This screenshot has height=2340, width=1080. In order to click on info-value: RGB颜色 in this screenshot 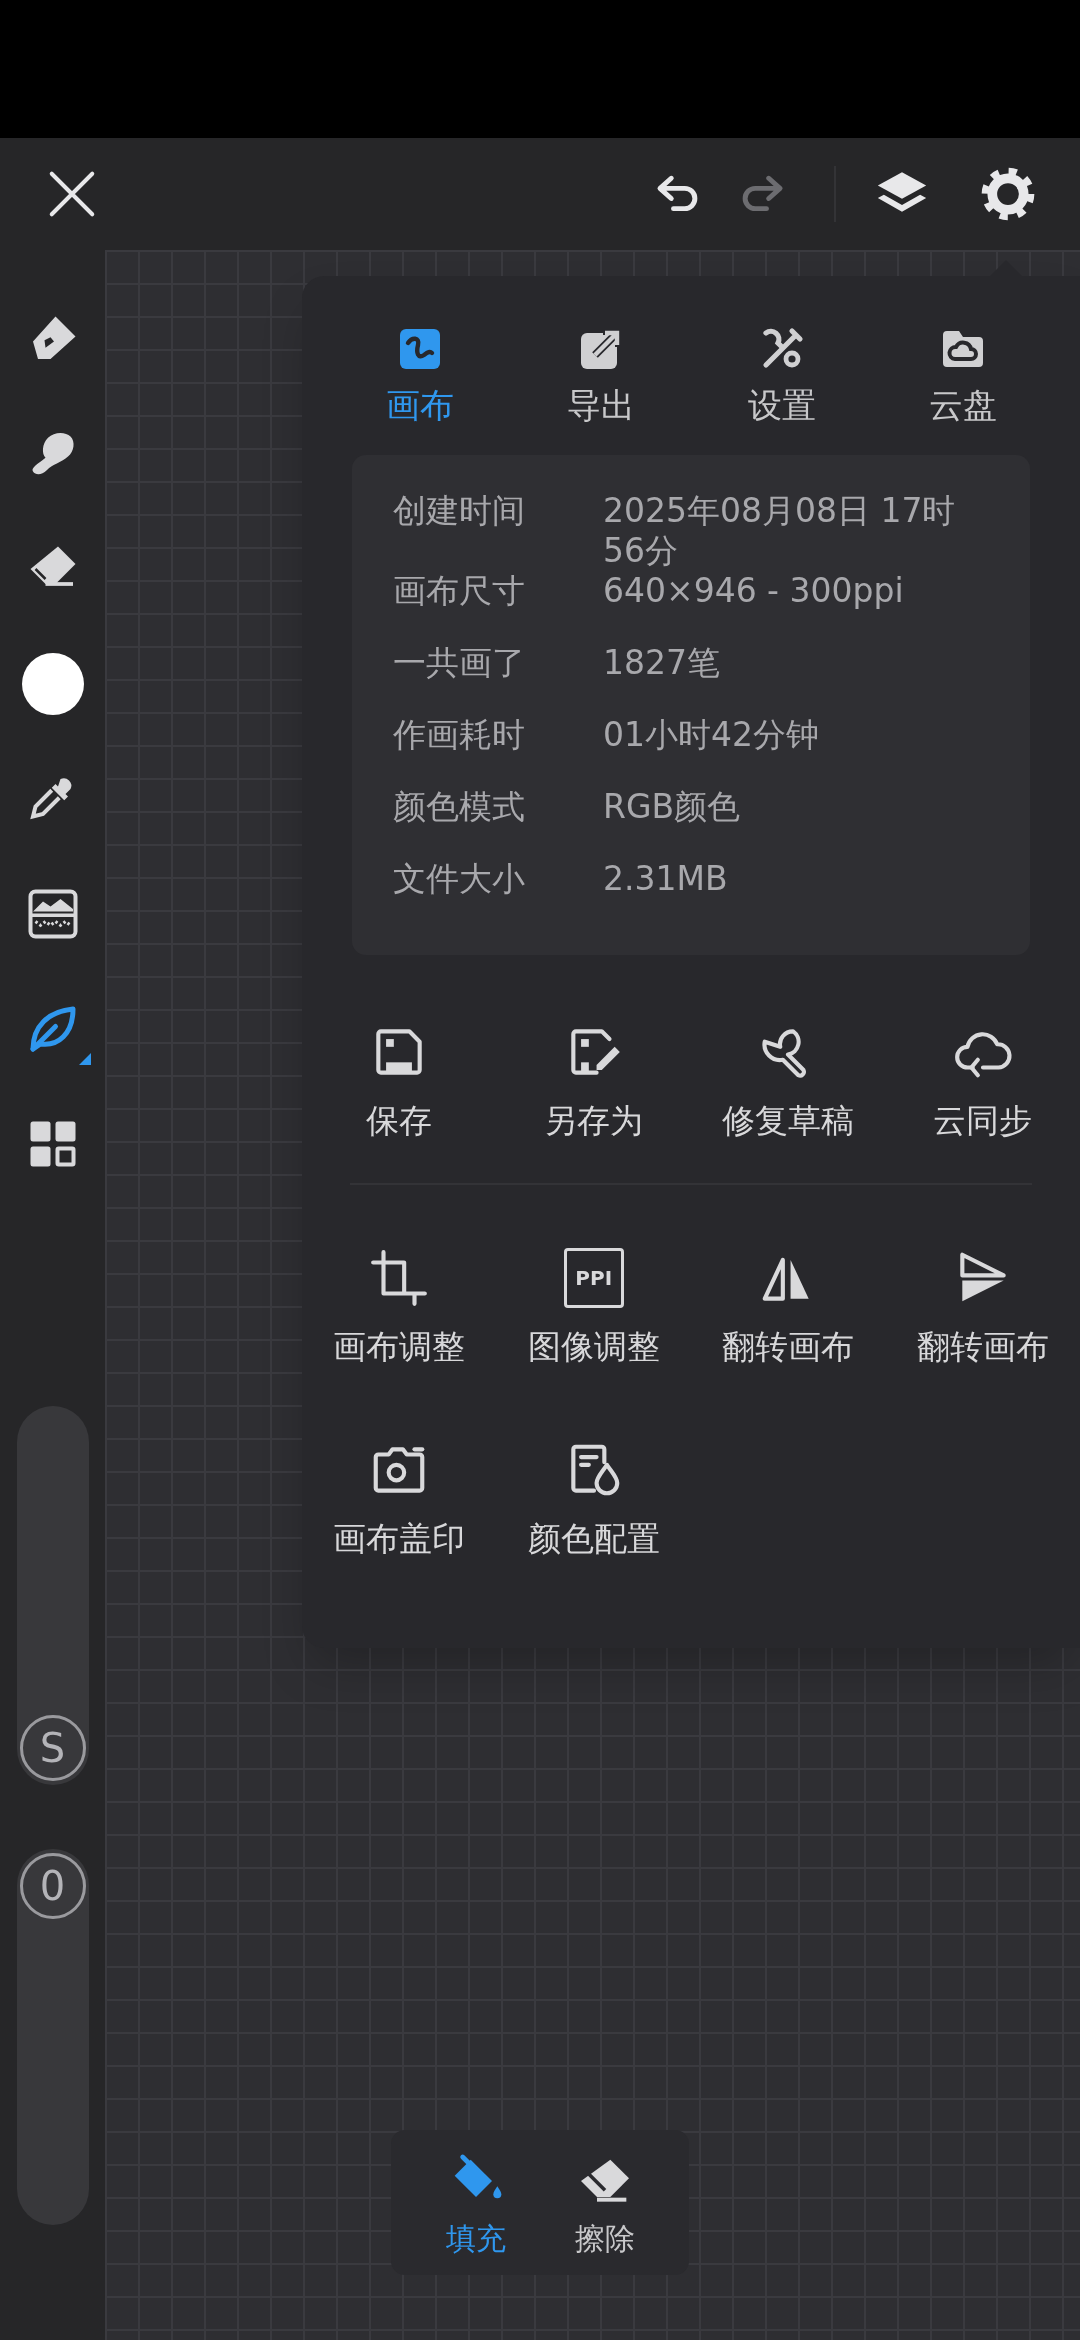, I will do `click(672, 807)`.